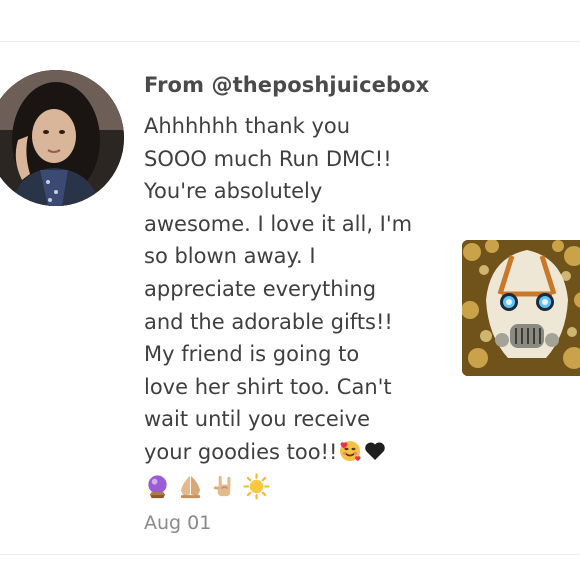  What do you see at coordinates (233, 191) in the screenshot?
I see `message-line: You're absolutely` at bounding box center [233, 191].